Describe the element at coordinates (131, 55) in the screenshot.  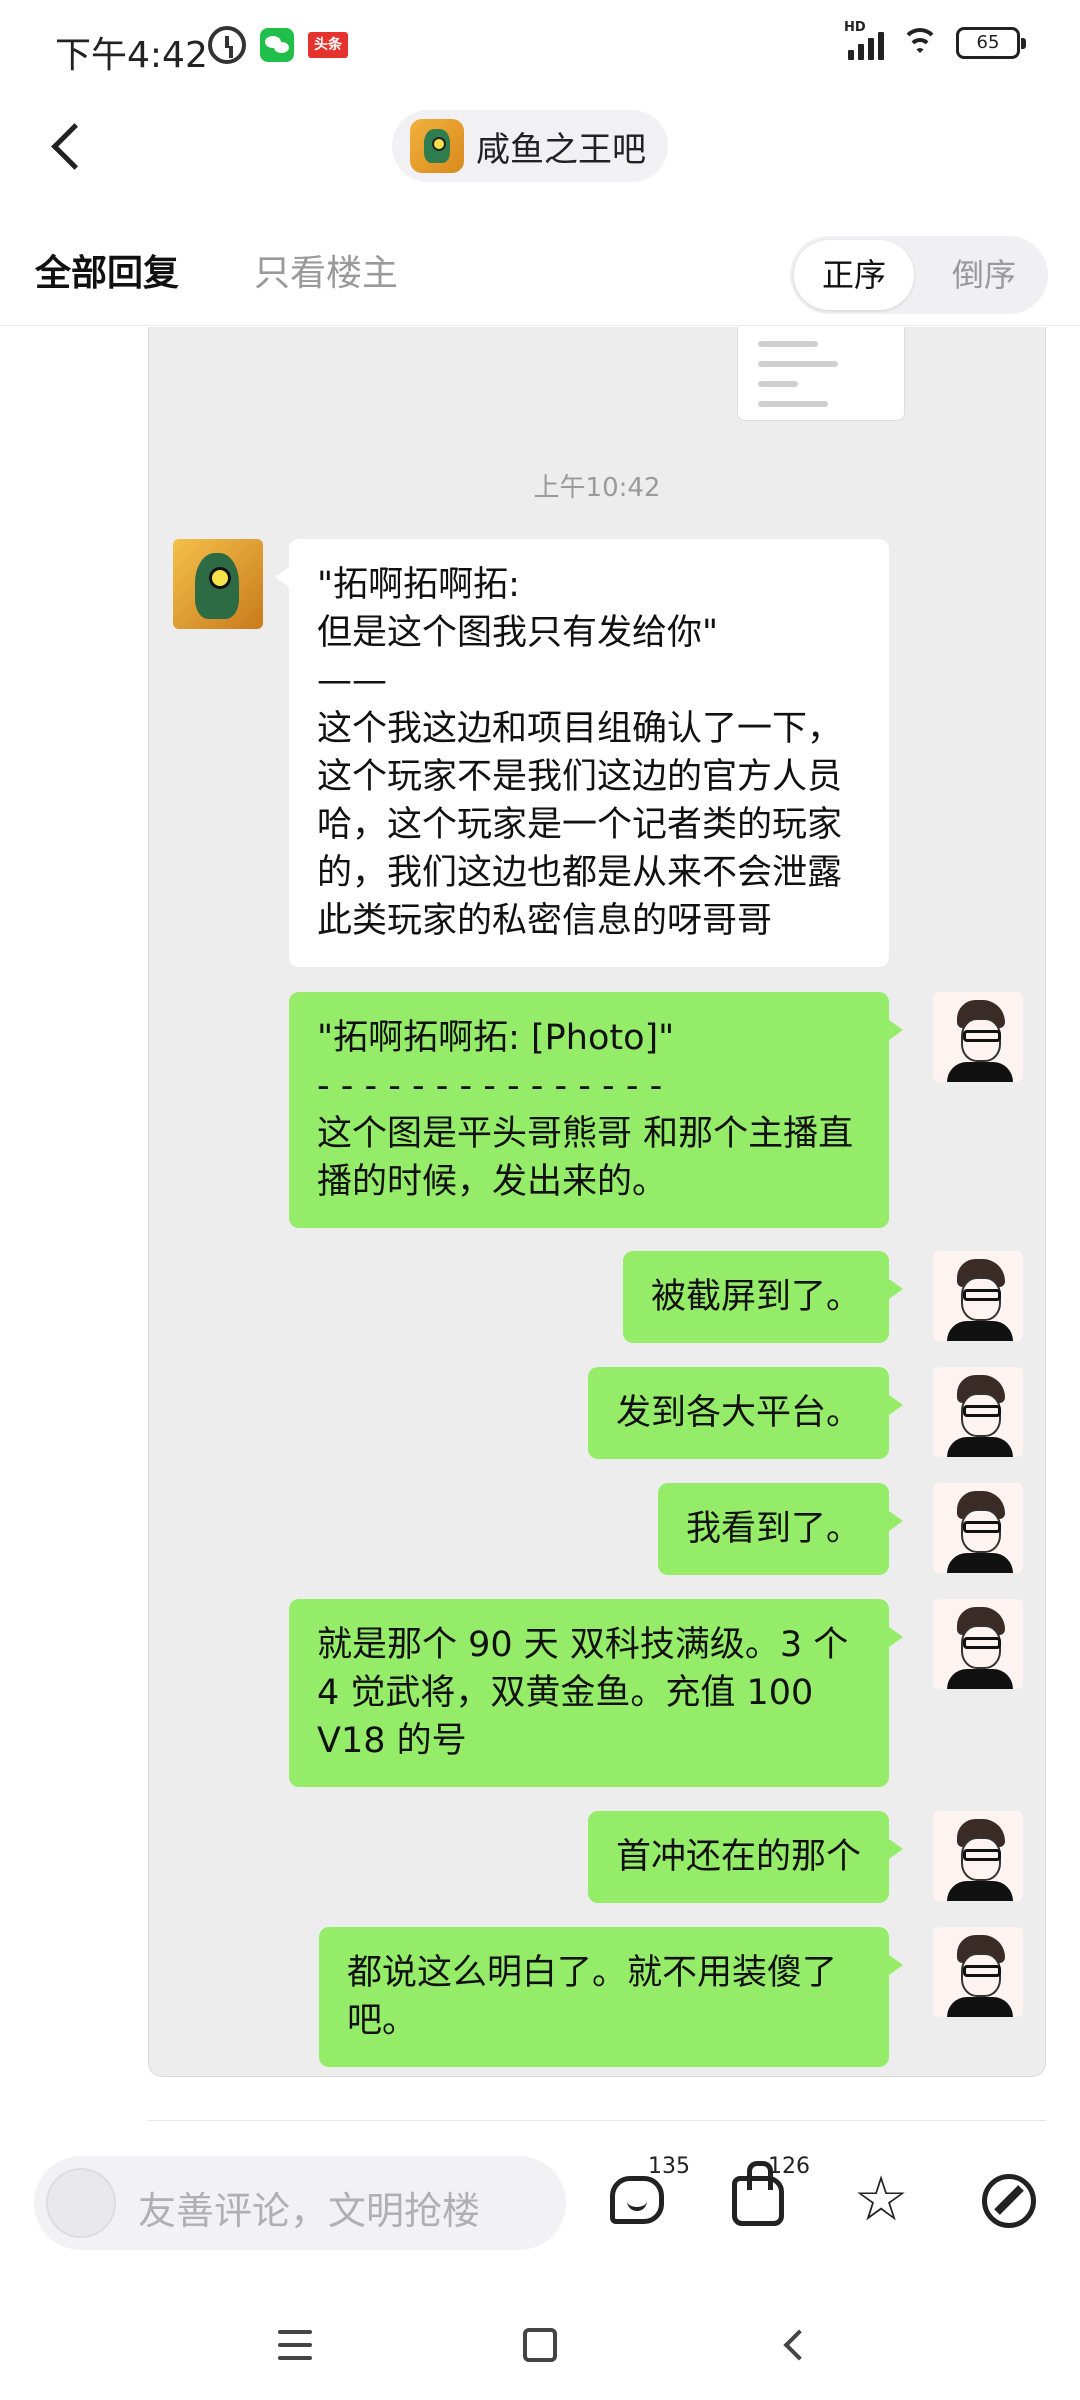
I see `status-time: 下午4:42` at that location.